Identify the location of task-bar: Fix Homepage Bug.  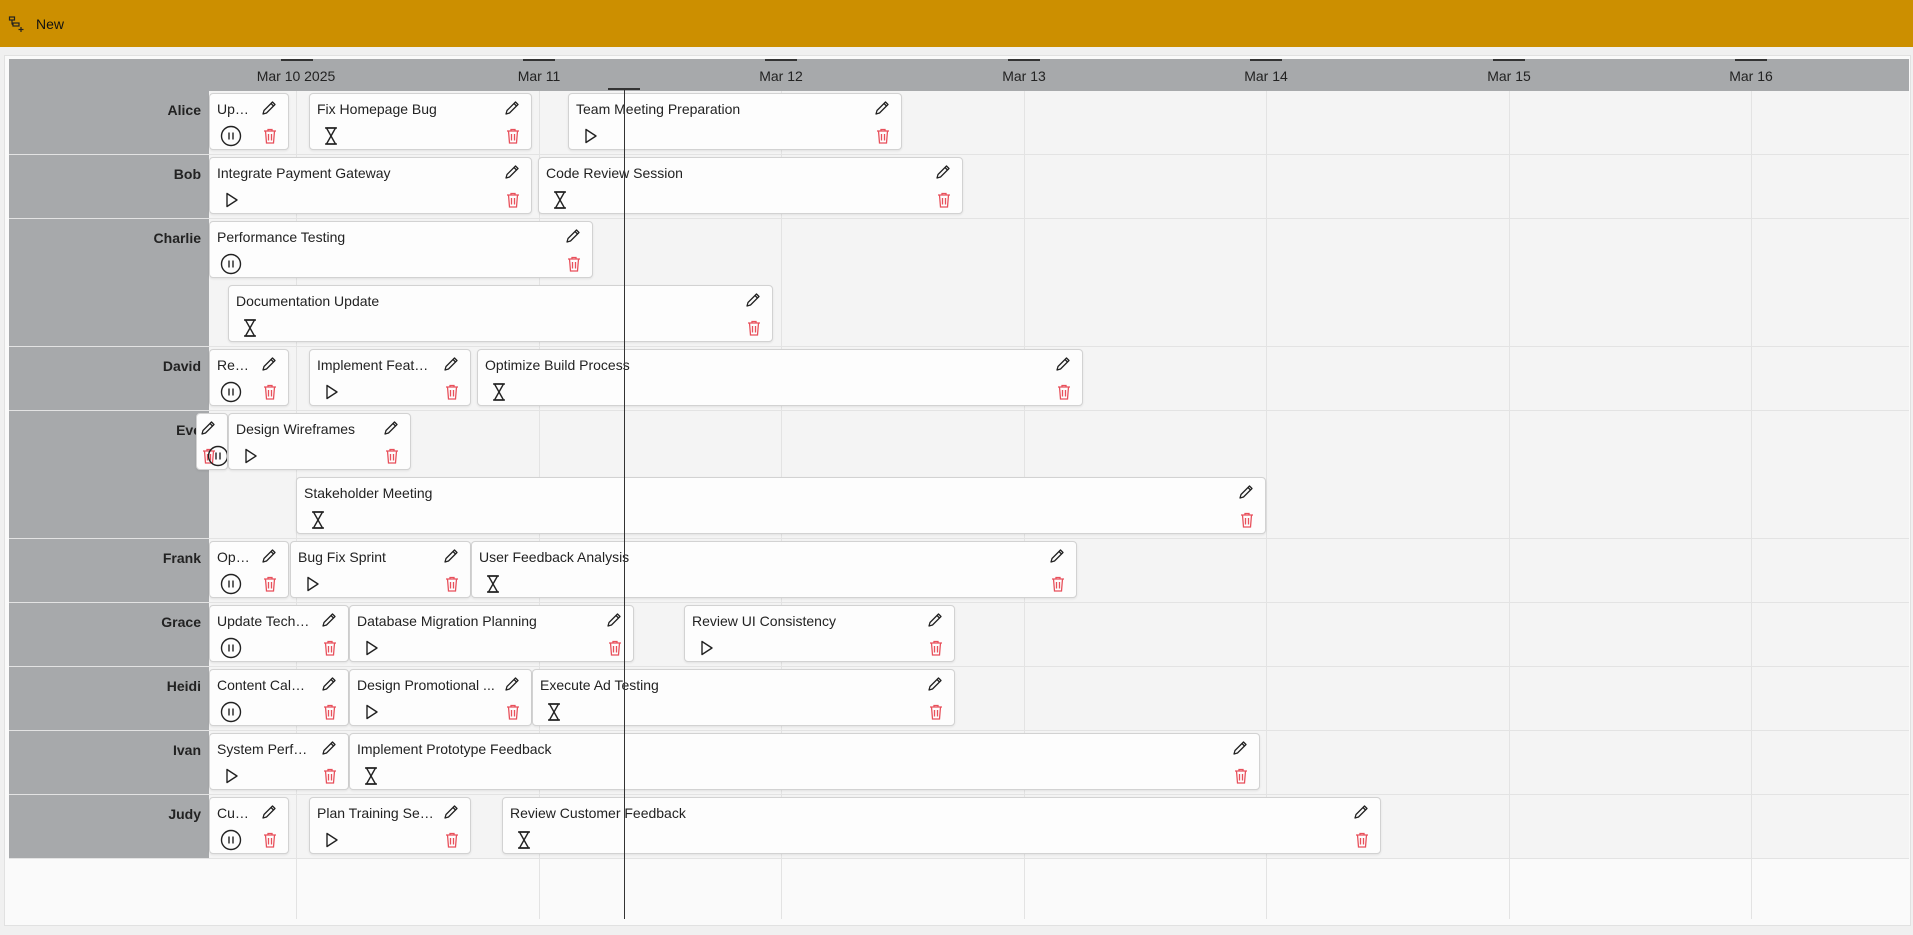
(420, 121).